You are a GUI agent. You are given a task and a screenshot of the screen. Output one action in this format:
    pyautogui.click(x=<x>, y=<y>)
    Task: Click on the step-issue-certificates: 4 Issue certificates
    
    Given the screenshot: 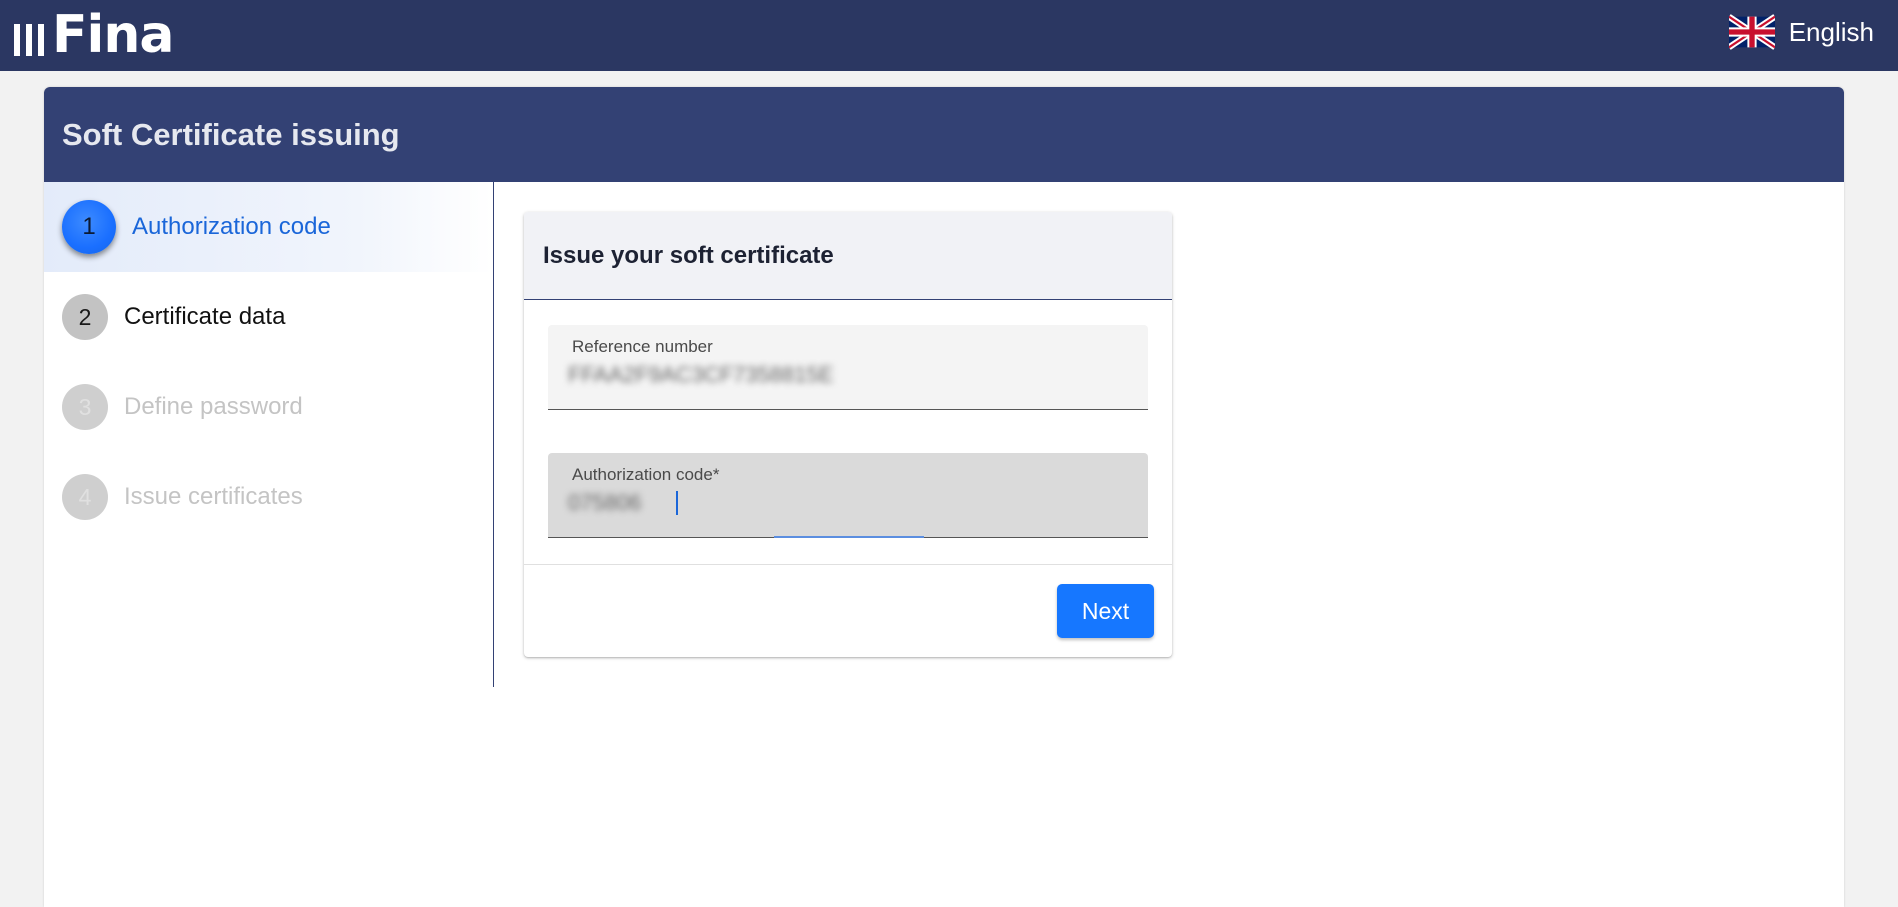 What is the action you would take?
    pyautogui.click(x=268, y=497)
    